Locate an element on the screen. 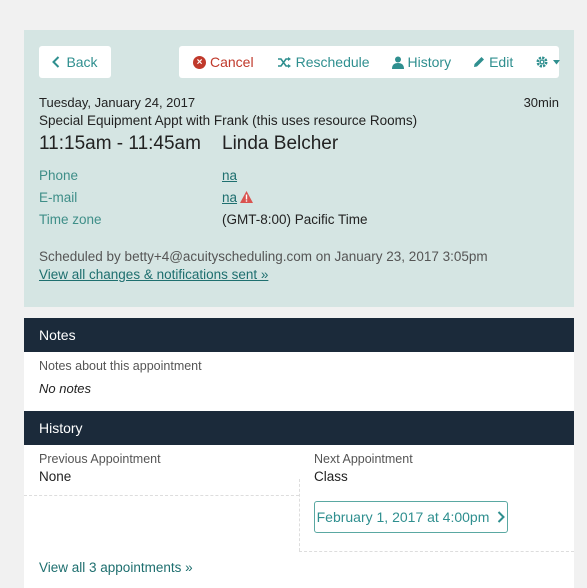 The image size is (587, 588). chevron-right-icon is located at coordinates (502, 517).